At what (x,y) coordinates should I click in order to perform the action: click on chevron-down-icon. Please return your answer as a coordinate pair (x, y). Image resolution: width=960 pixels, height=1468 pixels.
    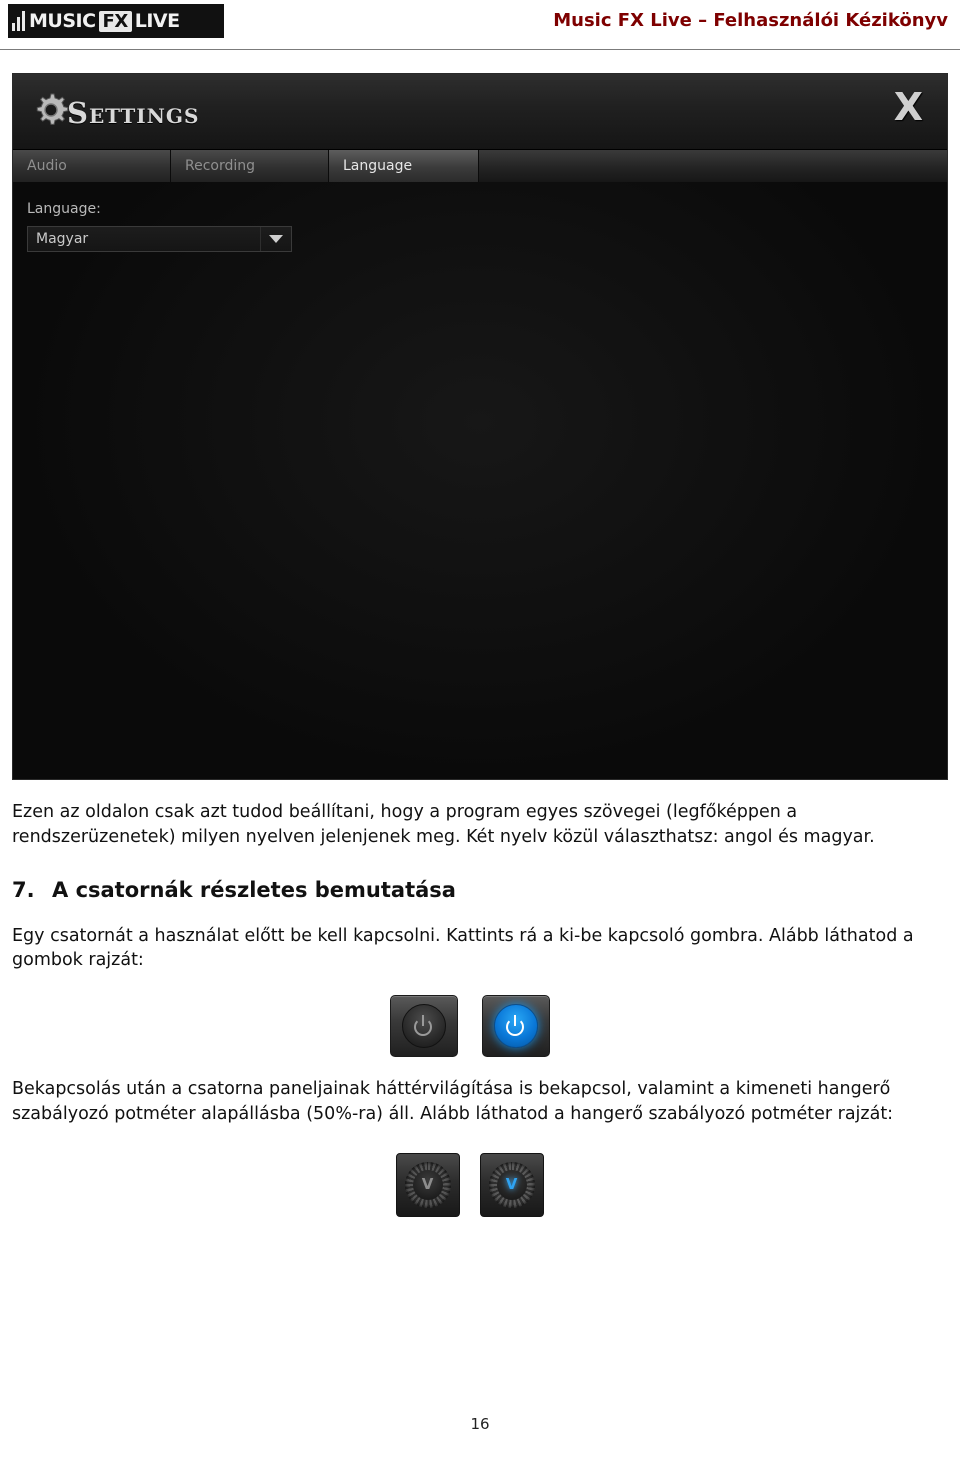
    Looking at the image, I should click on (275, 239).